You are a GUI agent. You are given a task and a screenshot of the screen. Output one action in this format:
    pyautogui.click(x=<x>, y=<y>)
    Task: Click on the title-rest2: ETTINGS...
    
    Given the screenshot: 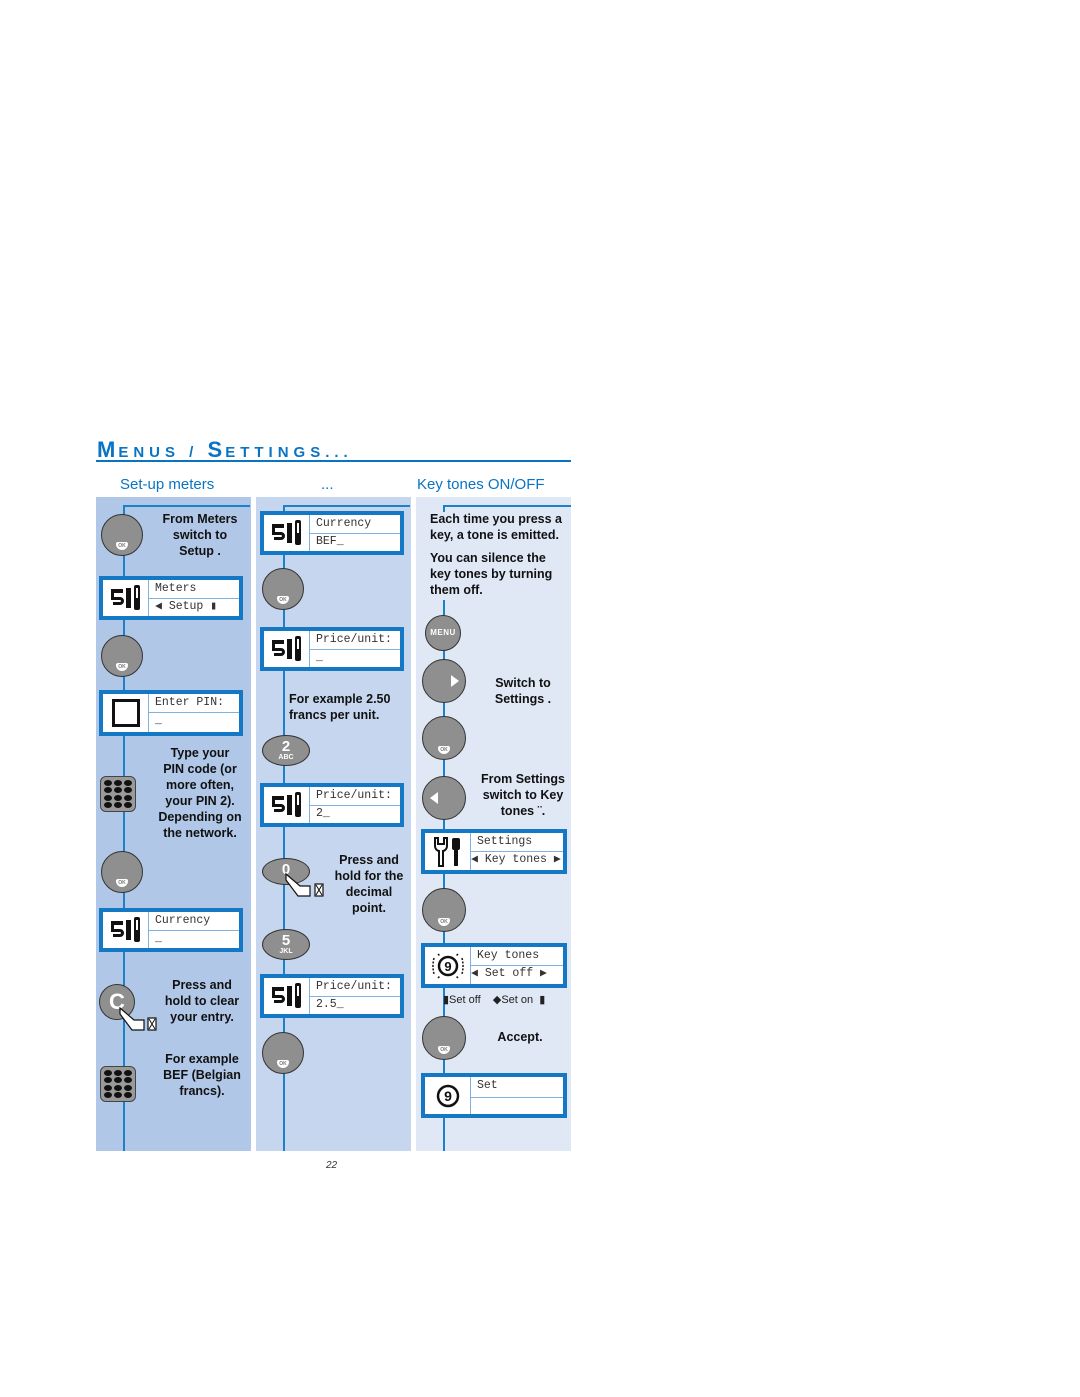 What is the action you would take?
    pyautogui.click(x=289, y=452)
    